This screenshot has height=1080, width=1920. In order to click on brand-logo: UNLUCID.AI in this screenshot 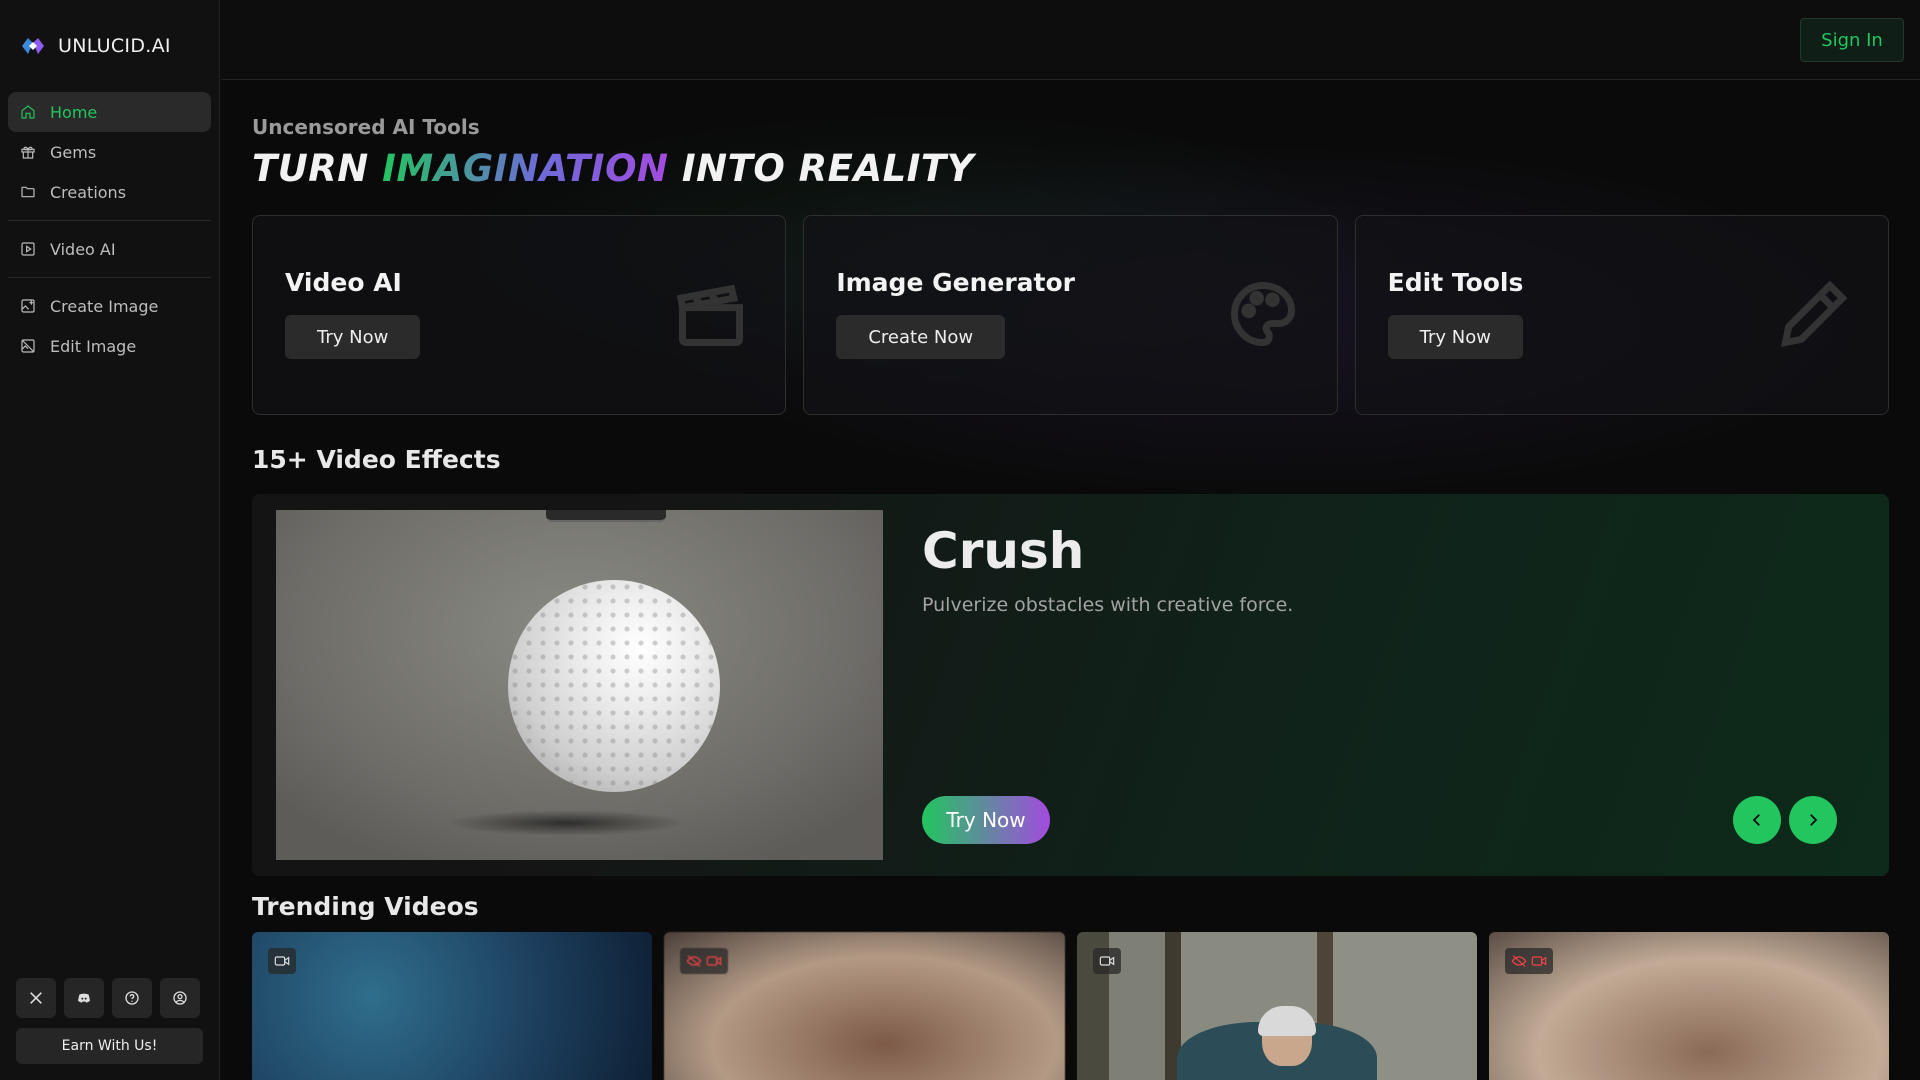, I will do `click(109, 46)`.